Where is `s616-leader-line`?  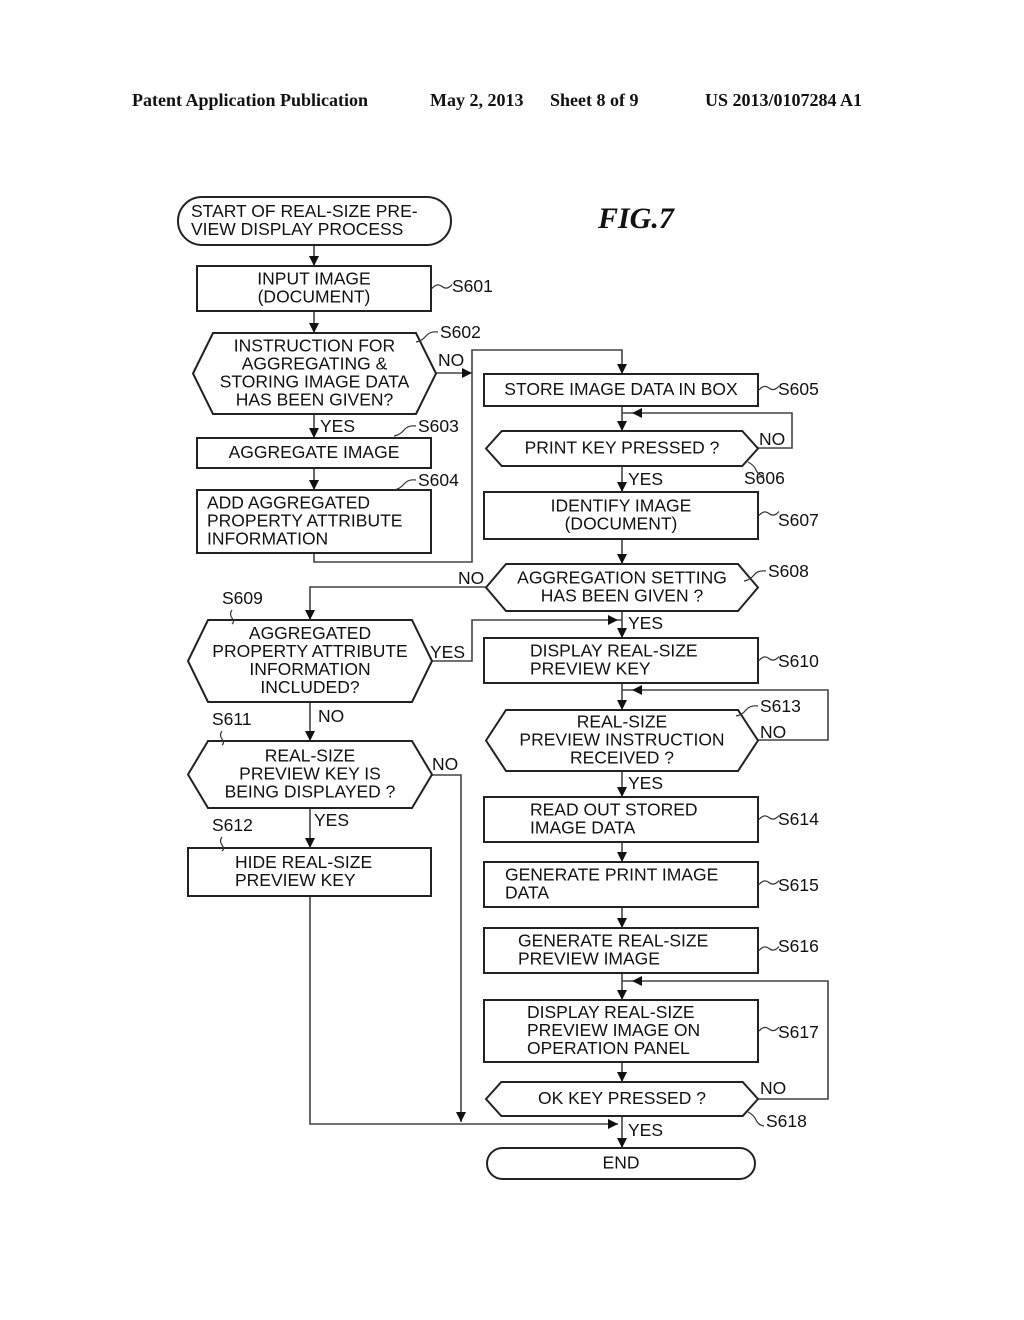
s616-leader-line is located at coordinates (769, 948).